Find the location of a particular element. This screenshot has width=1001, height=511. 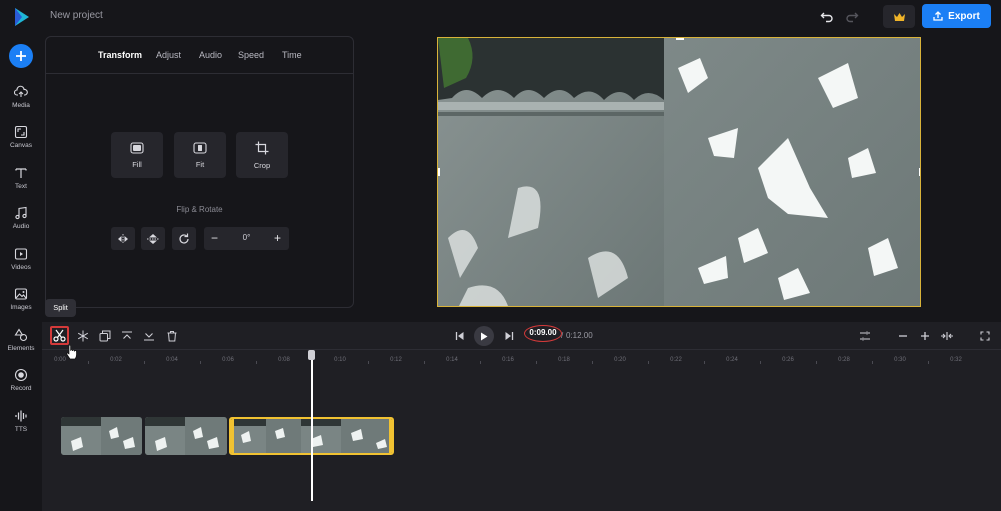

clip-trim-handle-right is located at coordinates (390, 436).